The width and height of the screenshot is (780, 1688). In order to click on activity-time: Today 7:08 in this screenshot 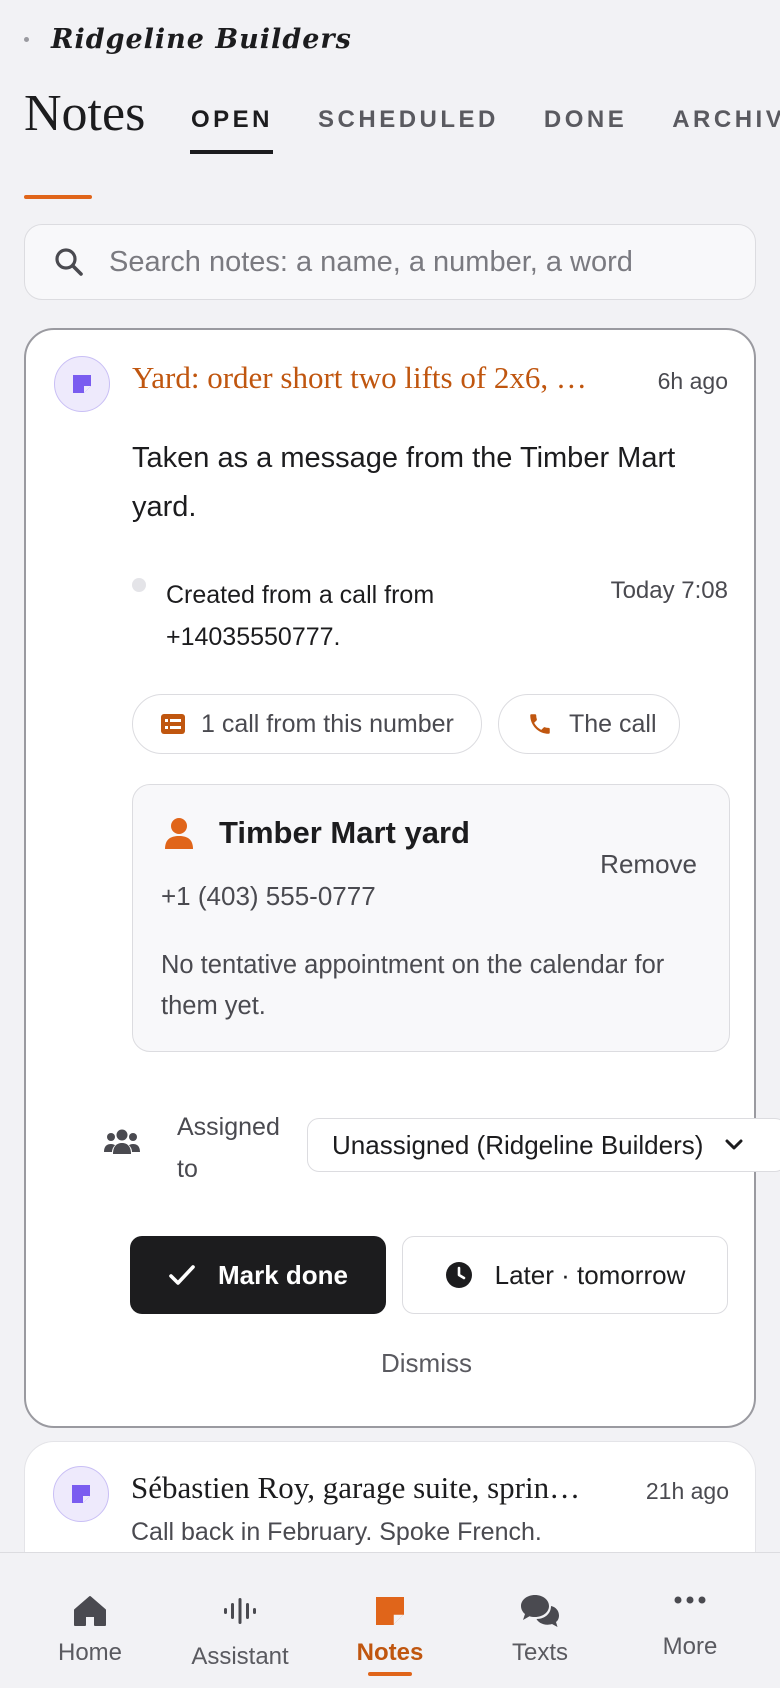, I will do `click(669, 590)`.